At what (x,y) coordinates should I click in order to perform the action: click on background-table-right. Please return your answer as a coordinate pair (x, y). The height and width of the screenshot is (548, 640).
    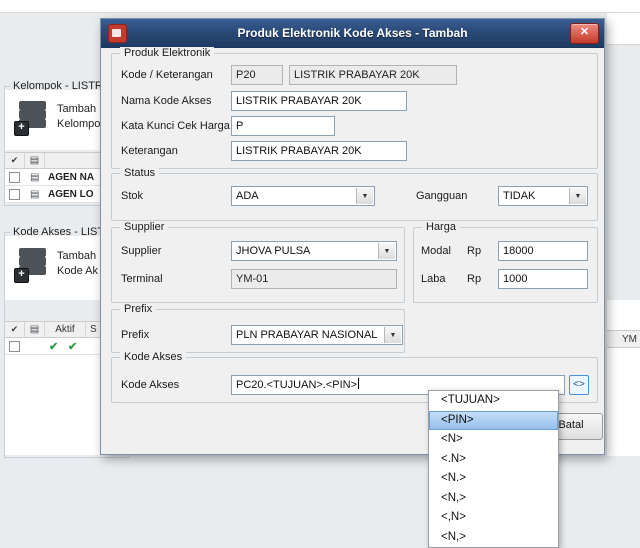
    Looking at the image, I should click on (623, 378).